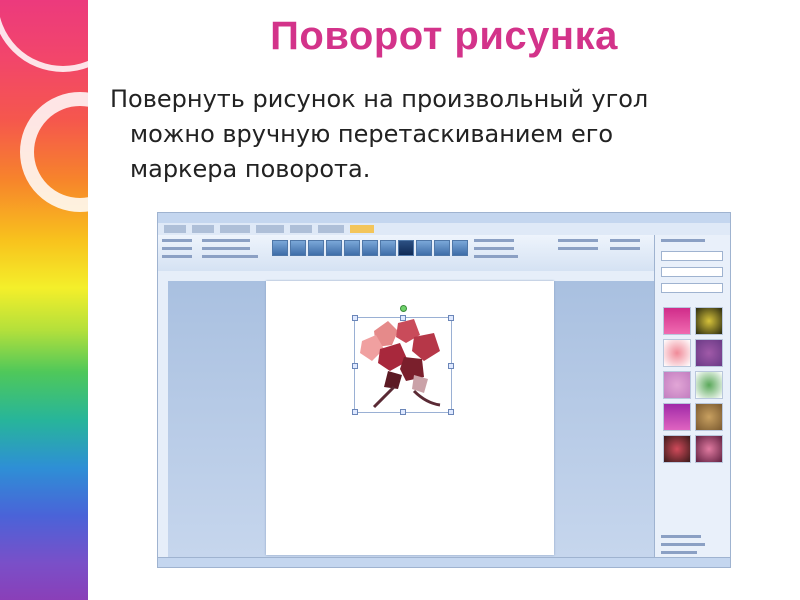  Describe the element at coordinates (403, 308) in the screenshot. I see `rotation-handle-icon` at that location.